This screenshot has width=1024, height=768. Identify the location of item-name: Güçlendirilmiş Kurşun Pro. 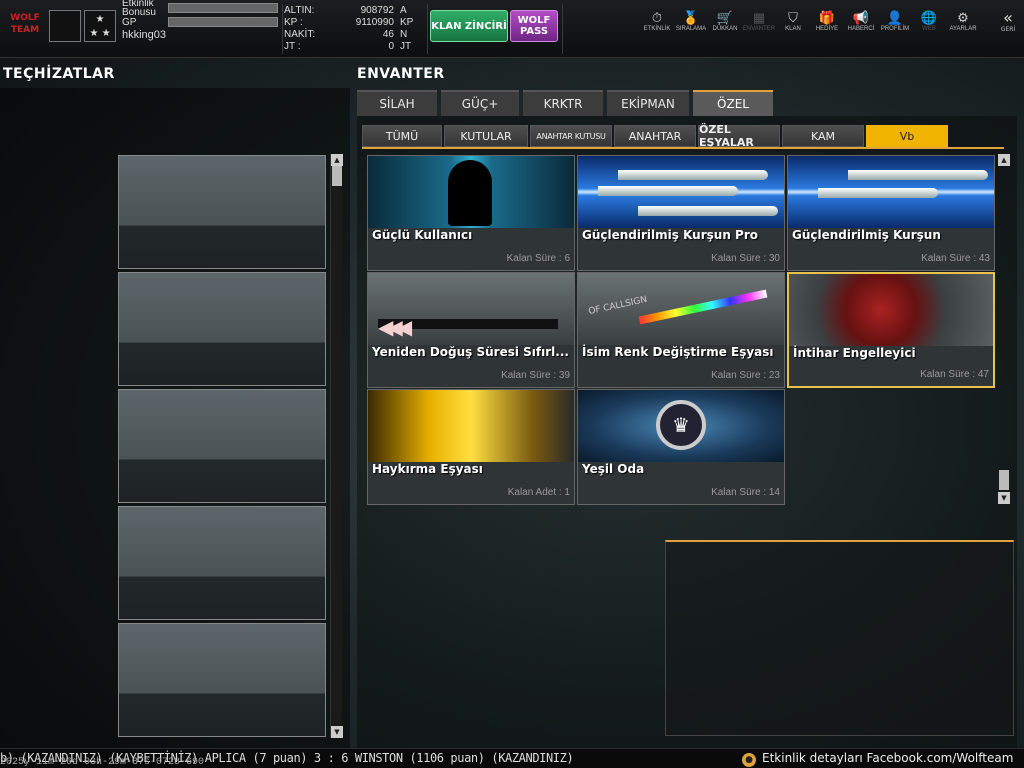
(670, 235).